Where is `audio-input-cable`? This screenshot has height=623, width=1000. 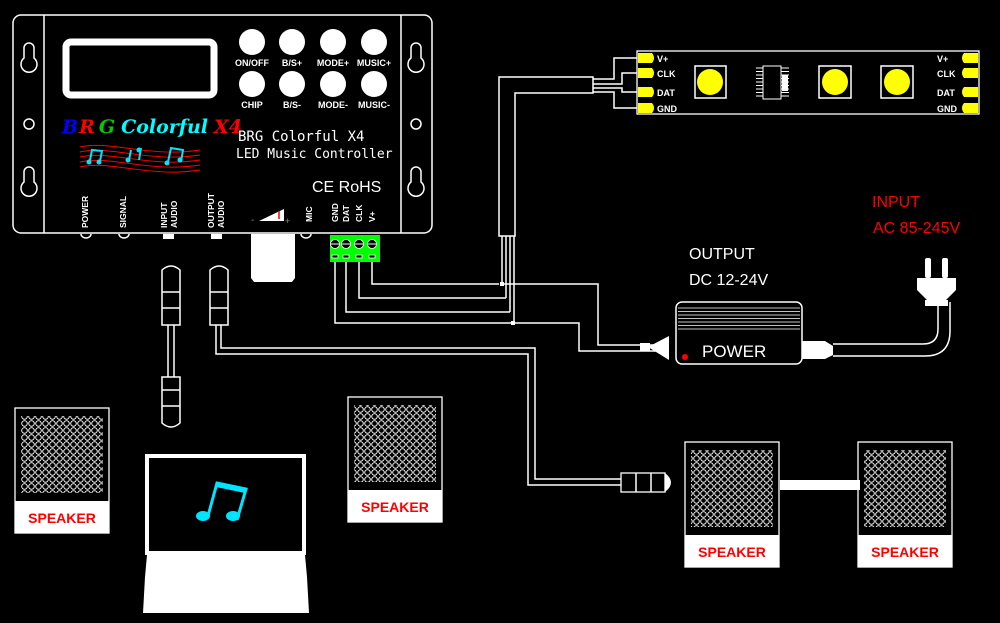 audio-input-cable is located at coordinates (171, 346).